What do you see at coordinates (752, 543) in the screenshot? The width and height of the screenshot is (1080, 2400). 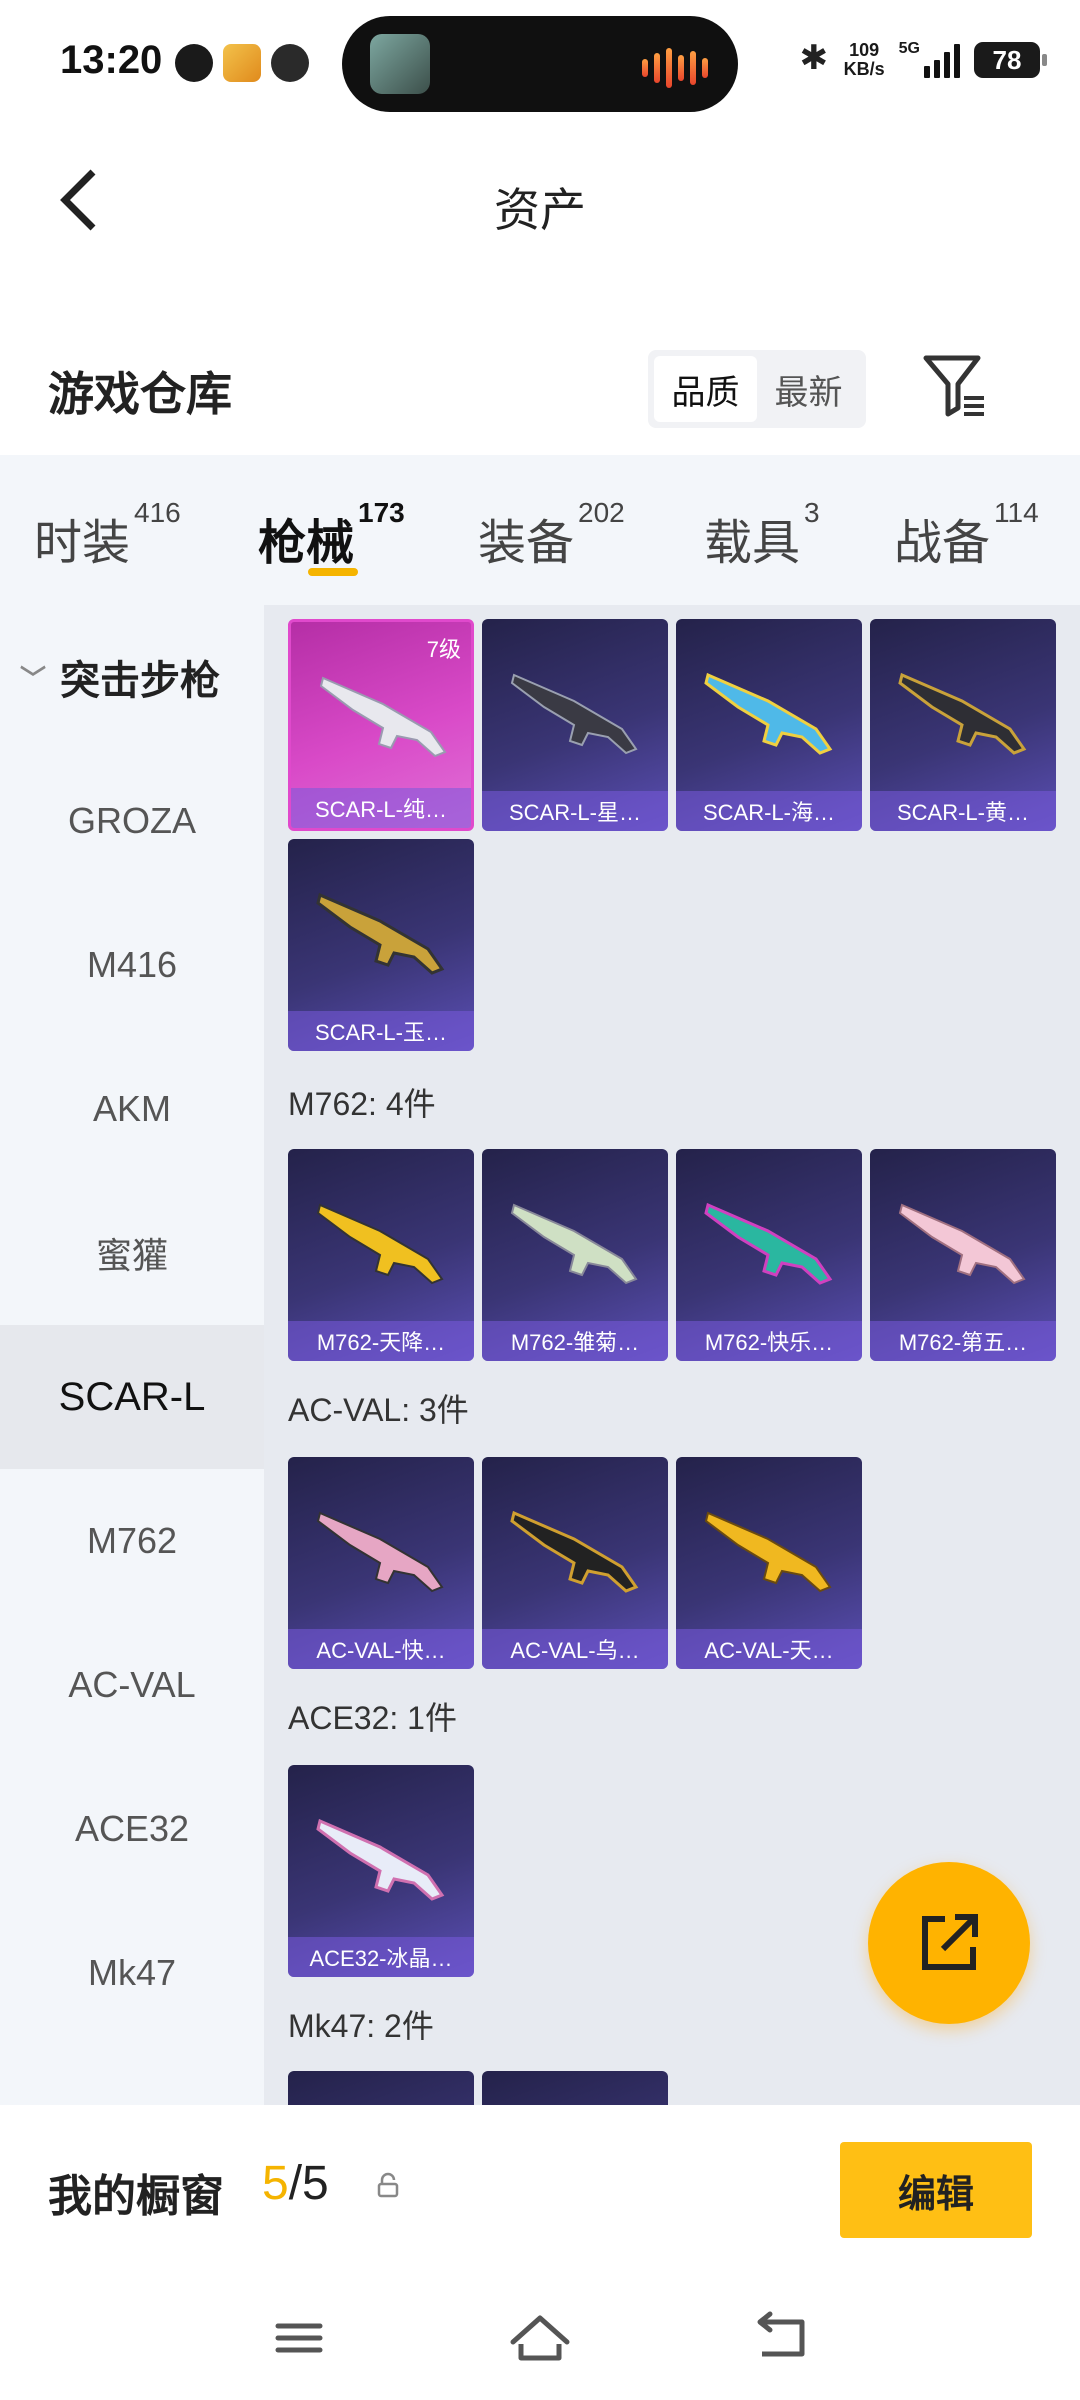 I see `tab-label: 载具` at bounding box center [752, 543].